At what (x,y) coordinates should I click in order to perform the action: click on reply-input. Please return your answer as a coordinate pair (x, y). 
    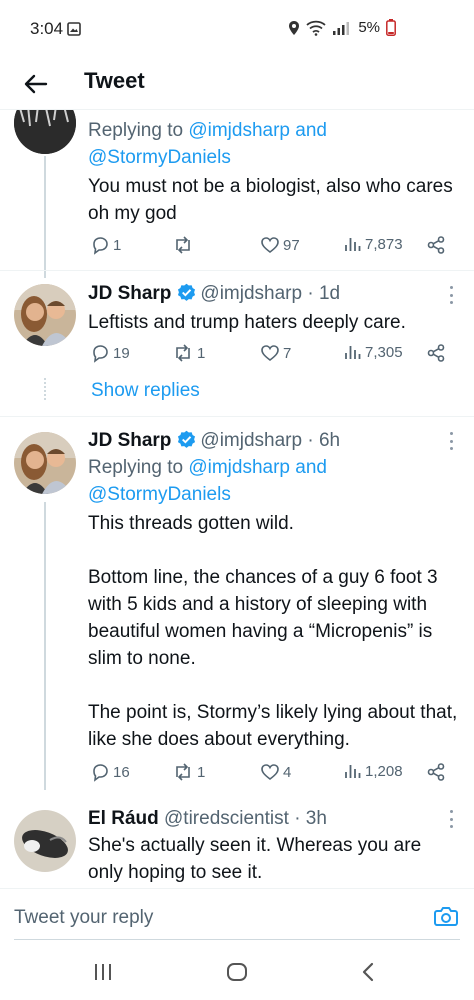
    Looking at the image, I should click on (214, 918).